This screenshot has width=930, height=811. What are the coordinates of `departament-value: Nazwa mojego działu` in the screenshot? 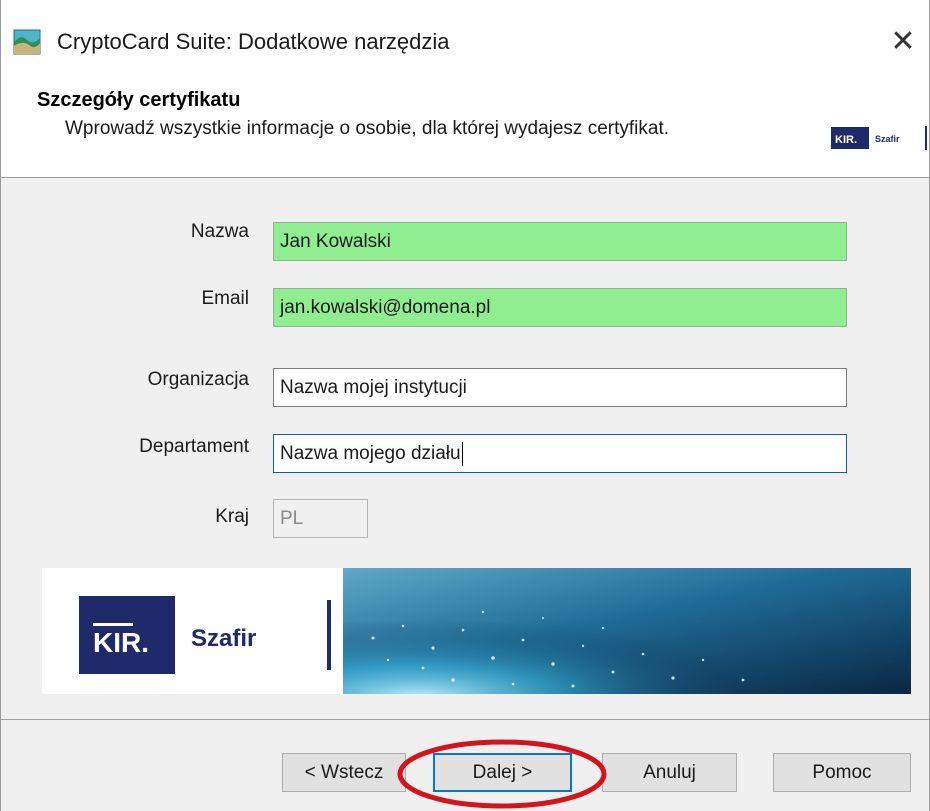 It's located at (370, 453).